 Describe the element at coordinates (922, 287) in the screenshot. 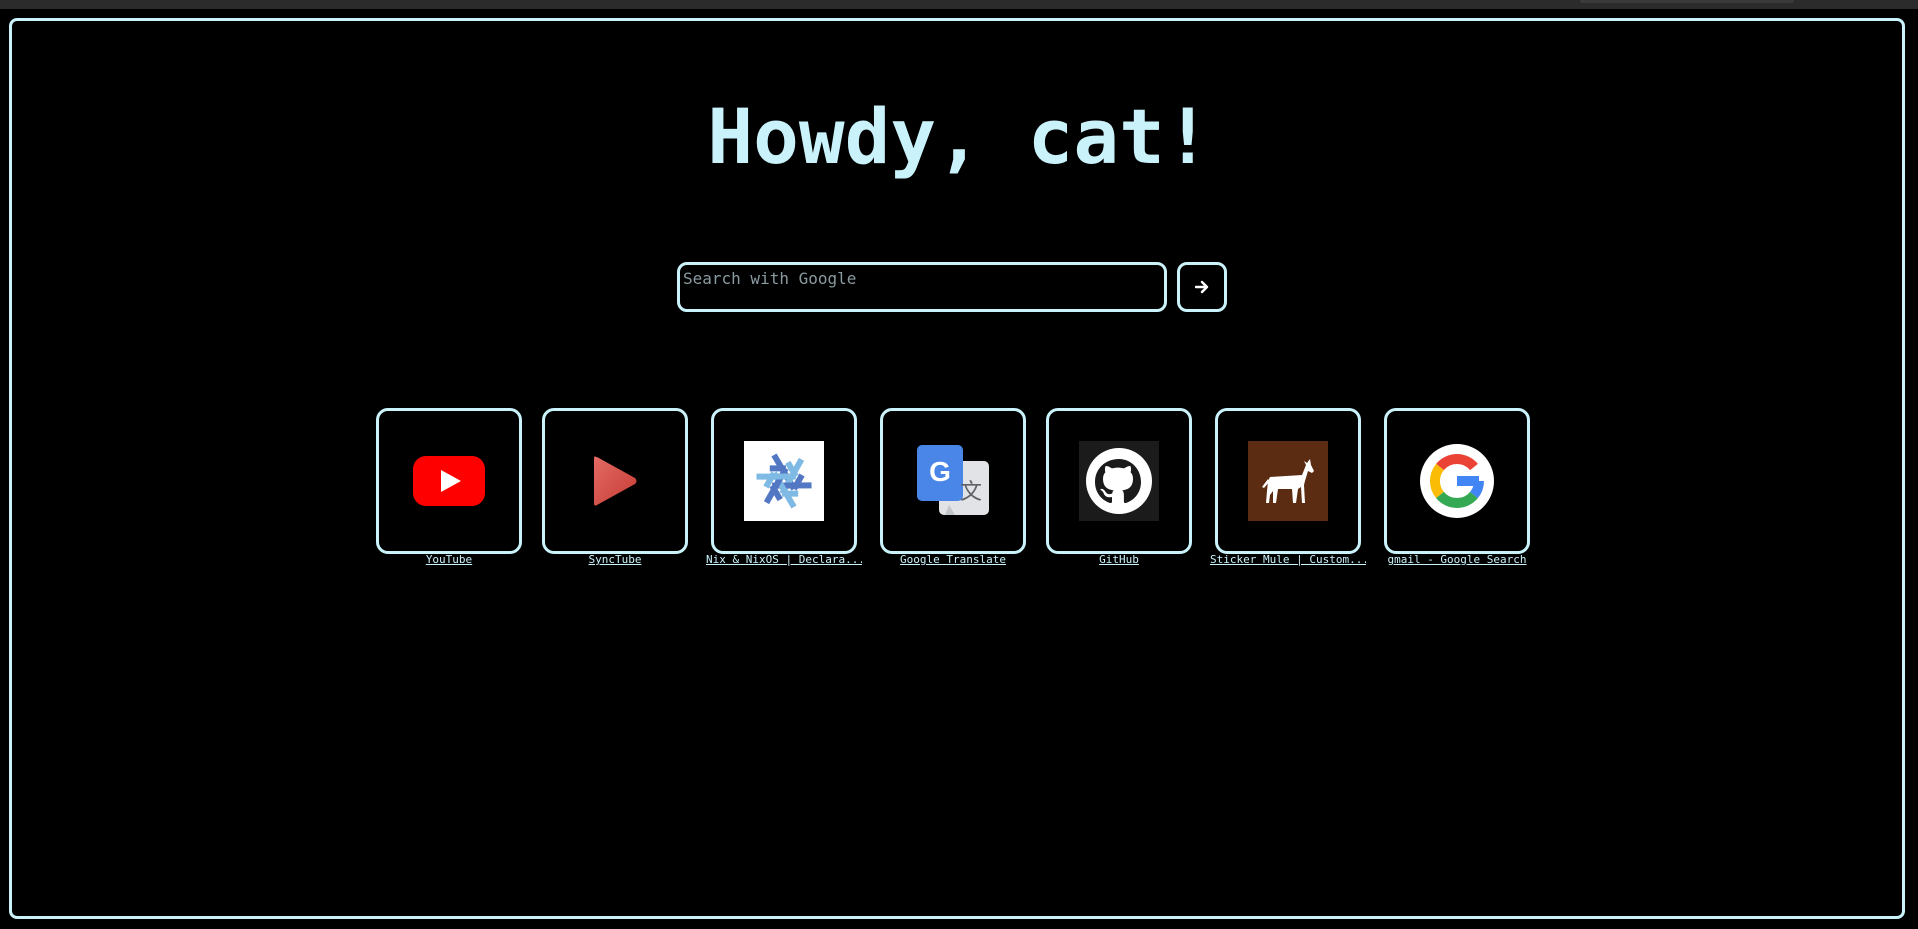

I see `search-input` at that location.